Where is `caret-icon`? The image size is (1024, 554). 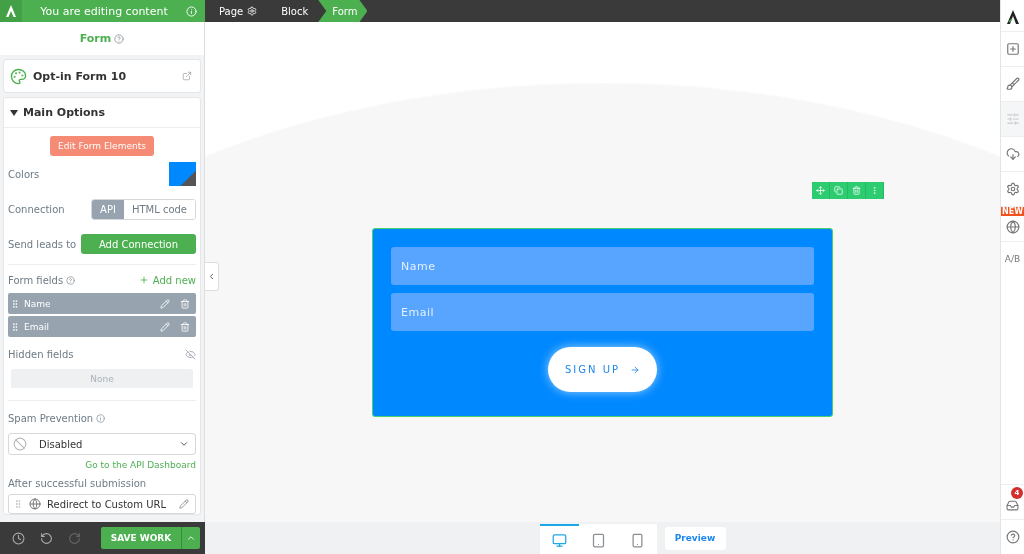 caret-icon is located at coordinates (14, 112).